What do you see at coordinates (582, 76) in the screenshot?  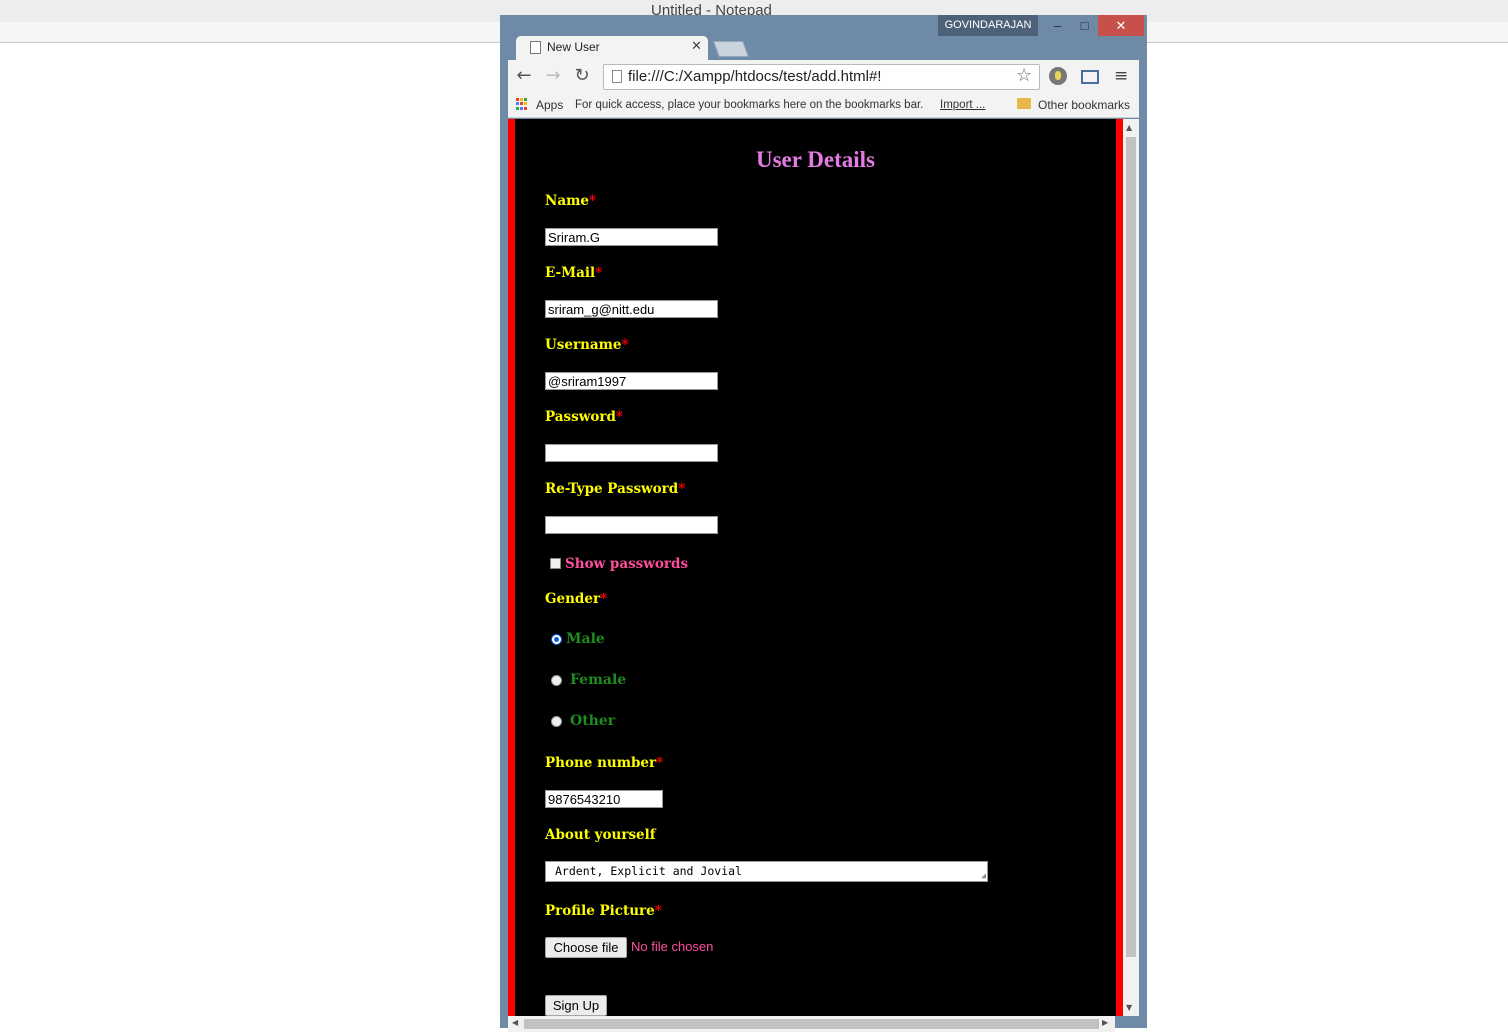 I see `reload-button: ↻` at bounding box center [582, 76].